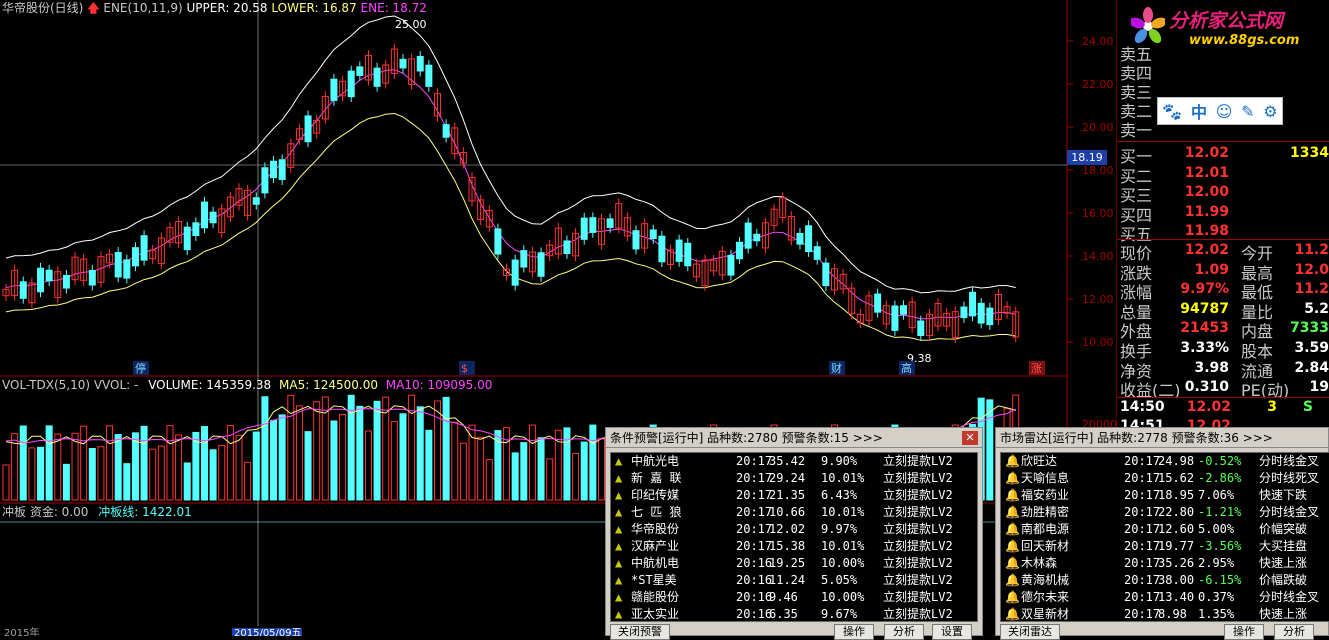  I want to click on stat-value: 7333, so click(1309, 328).